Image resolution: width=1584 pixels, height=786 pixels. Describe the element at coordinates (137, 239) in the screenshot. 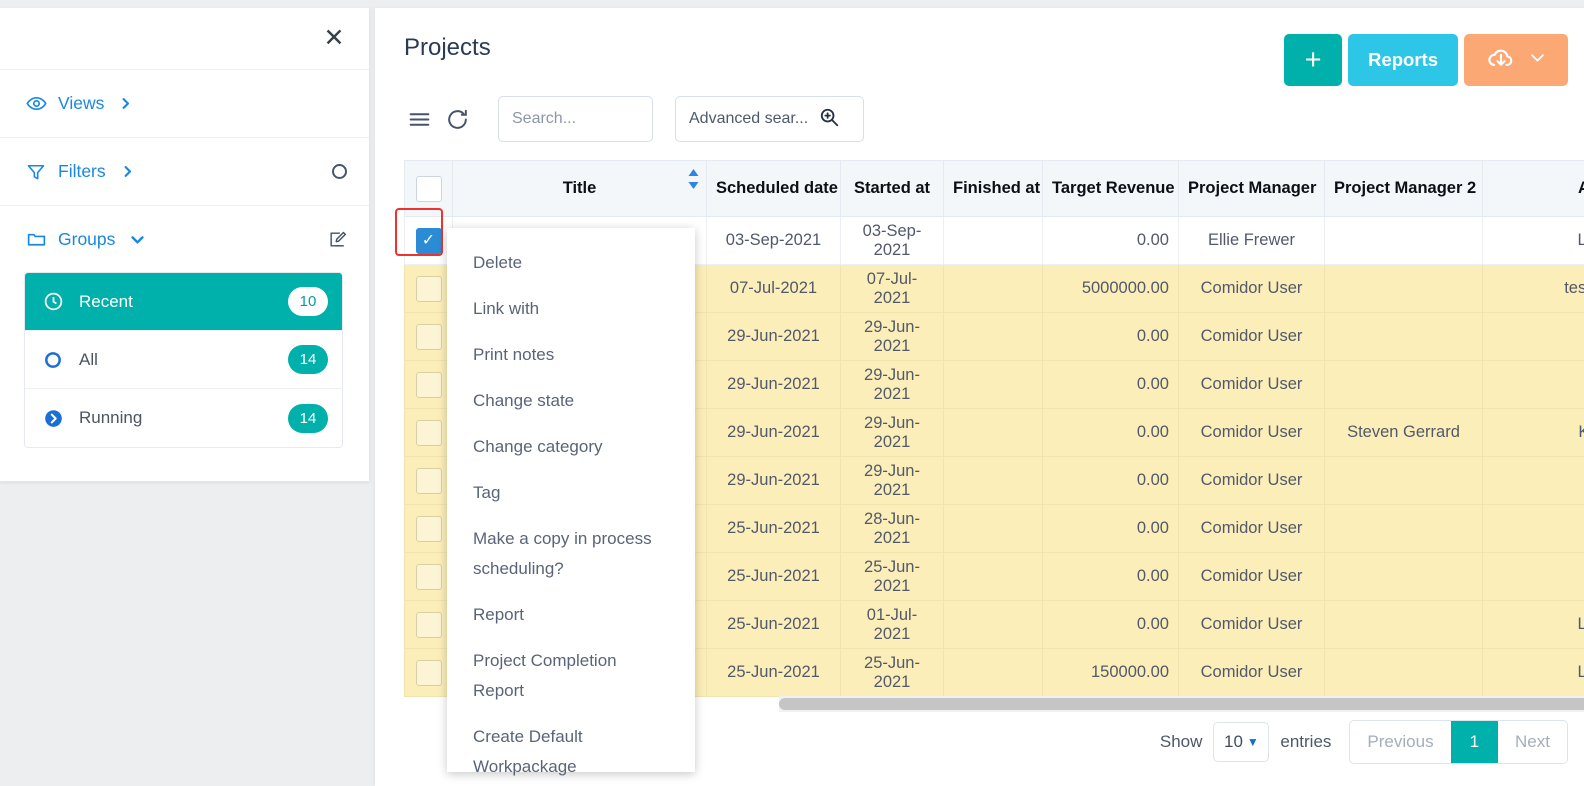

I see `chevron-down-icon` at that location.